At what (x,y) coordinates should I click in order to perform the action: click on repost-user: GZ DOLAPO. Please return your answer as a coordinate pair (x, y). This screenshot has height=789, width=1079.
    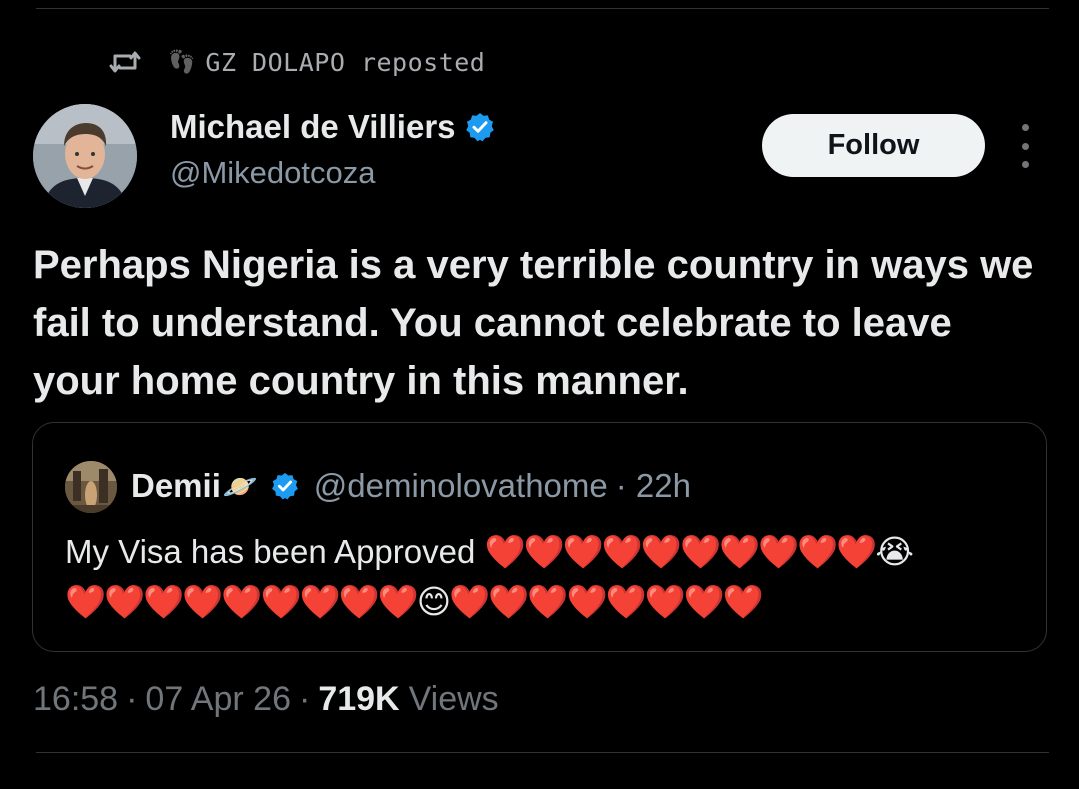
    Looking at the image, I should click on (275, 62).